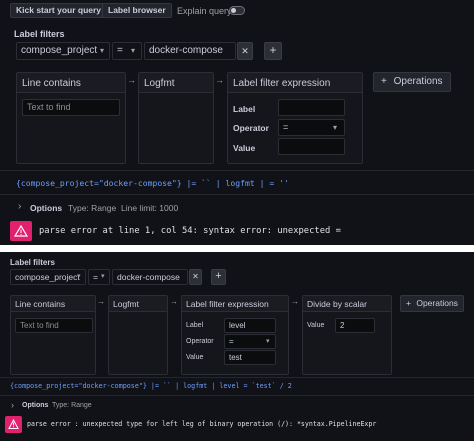 The width and height of the screenshot is (474, 441). I want to click on label-browser-button: Label browser, so click(137, 10).